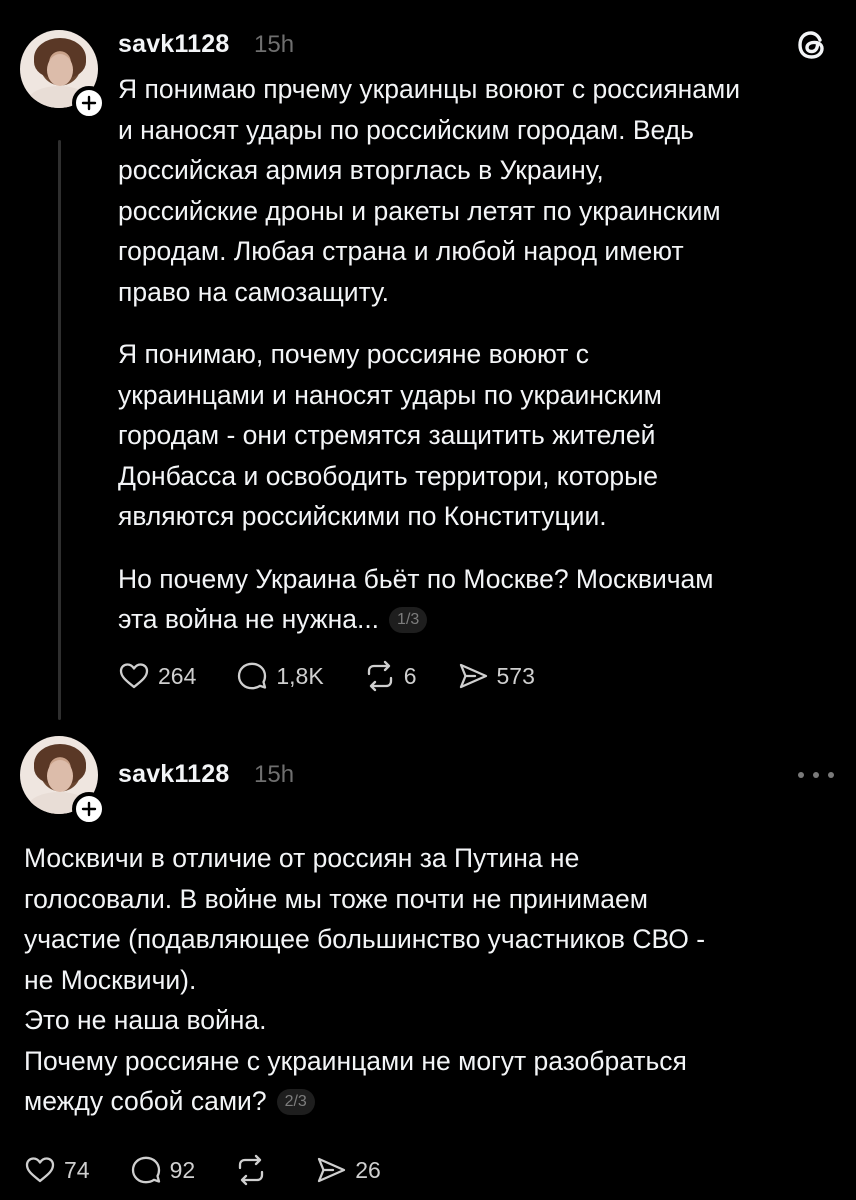 Image resolution: width=856 pixels, height=1200 pixels. What do you see at coordinates (163, 1170) in the screenshot?
I see `comment-button: 92` at bounding box center [163, 1170].